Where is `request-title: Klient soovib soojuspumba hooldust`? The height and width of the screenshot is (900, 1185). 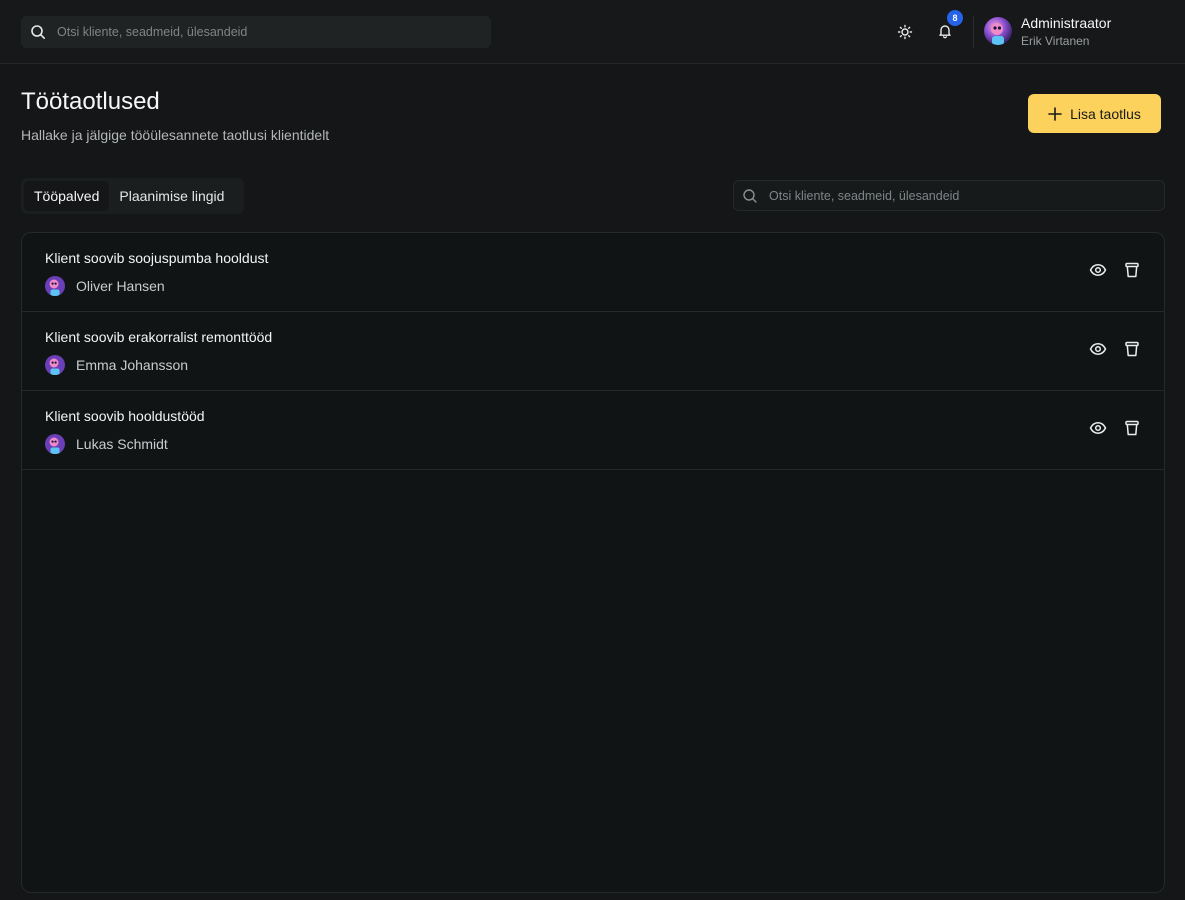
request-title: Klient soovib soojuspumba hooldust is located at coordinates (157, 258).